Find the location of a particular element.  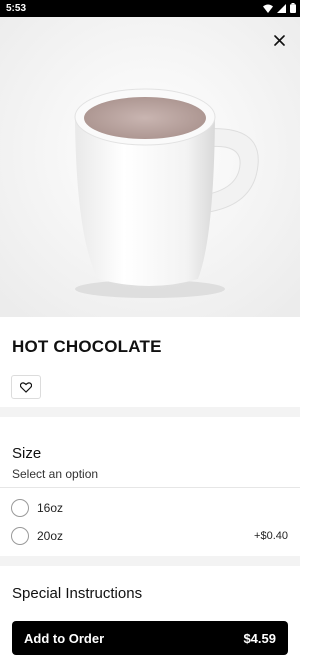

size-option-16oz: 16oz is located at coordinates (150, 508).